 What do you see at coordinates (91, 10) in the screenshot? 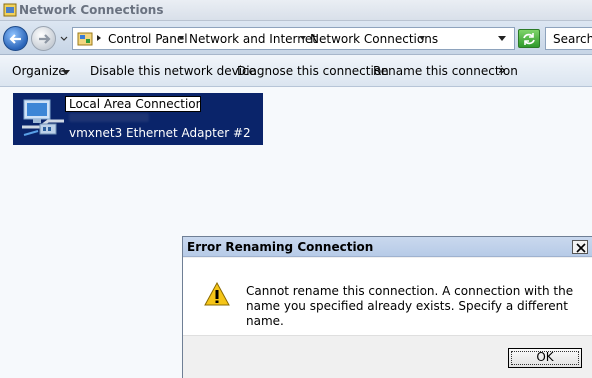
I see `window-title: Network Connections` at bounding box center [91, 10].